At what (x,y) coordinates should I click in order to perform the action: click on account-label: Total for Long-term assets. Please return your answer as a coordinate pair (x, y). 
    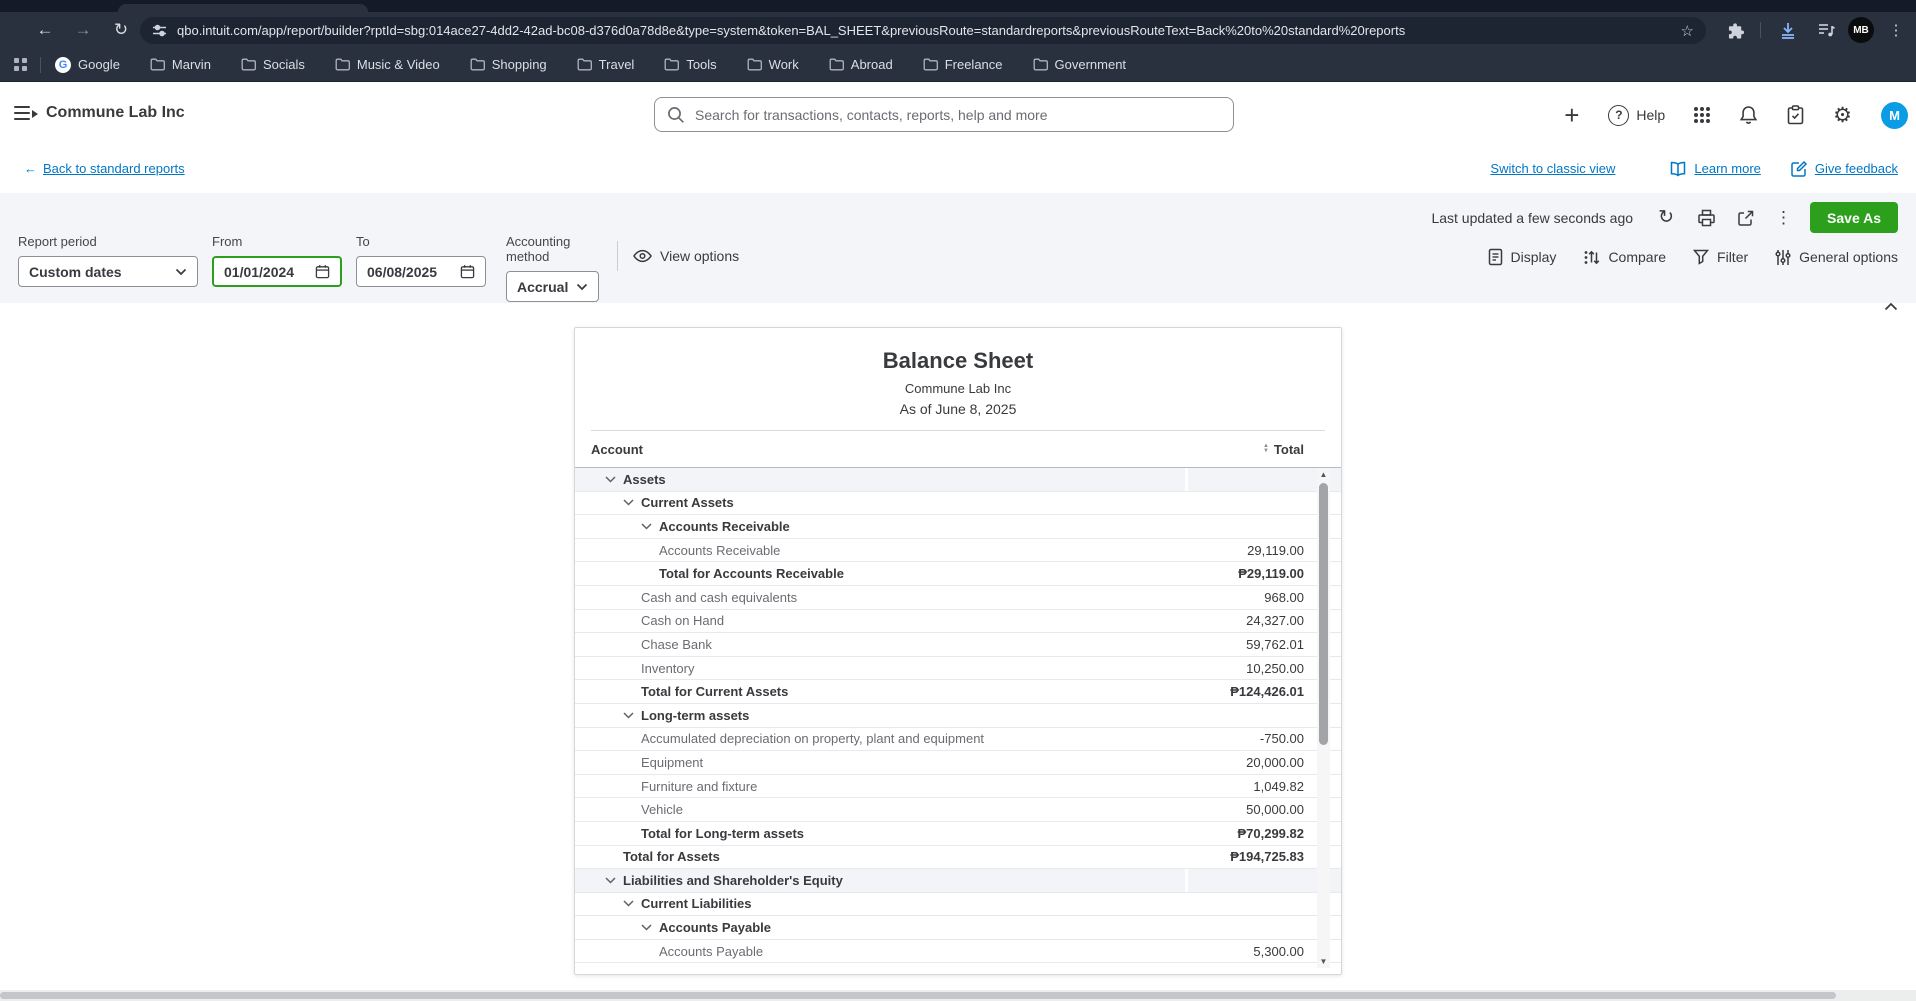
    Looking at the image, I should click on (722, 833).